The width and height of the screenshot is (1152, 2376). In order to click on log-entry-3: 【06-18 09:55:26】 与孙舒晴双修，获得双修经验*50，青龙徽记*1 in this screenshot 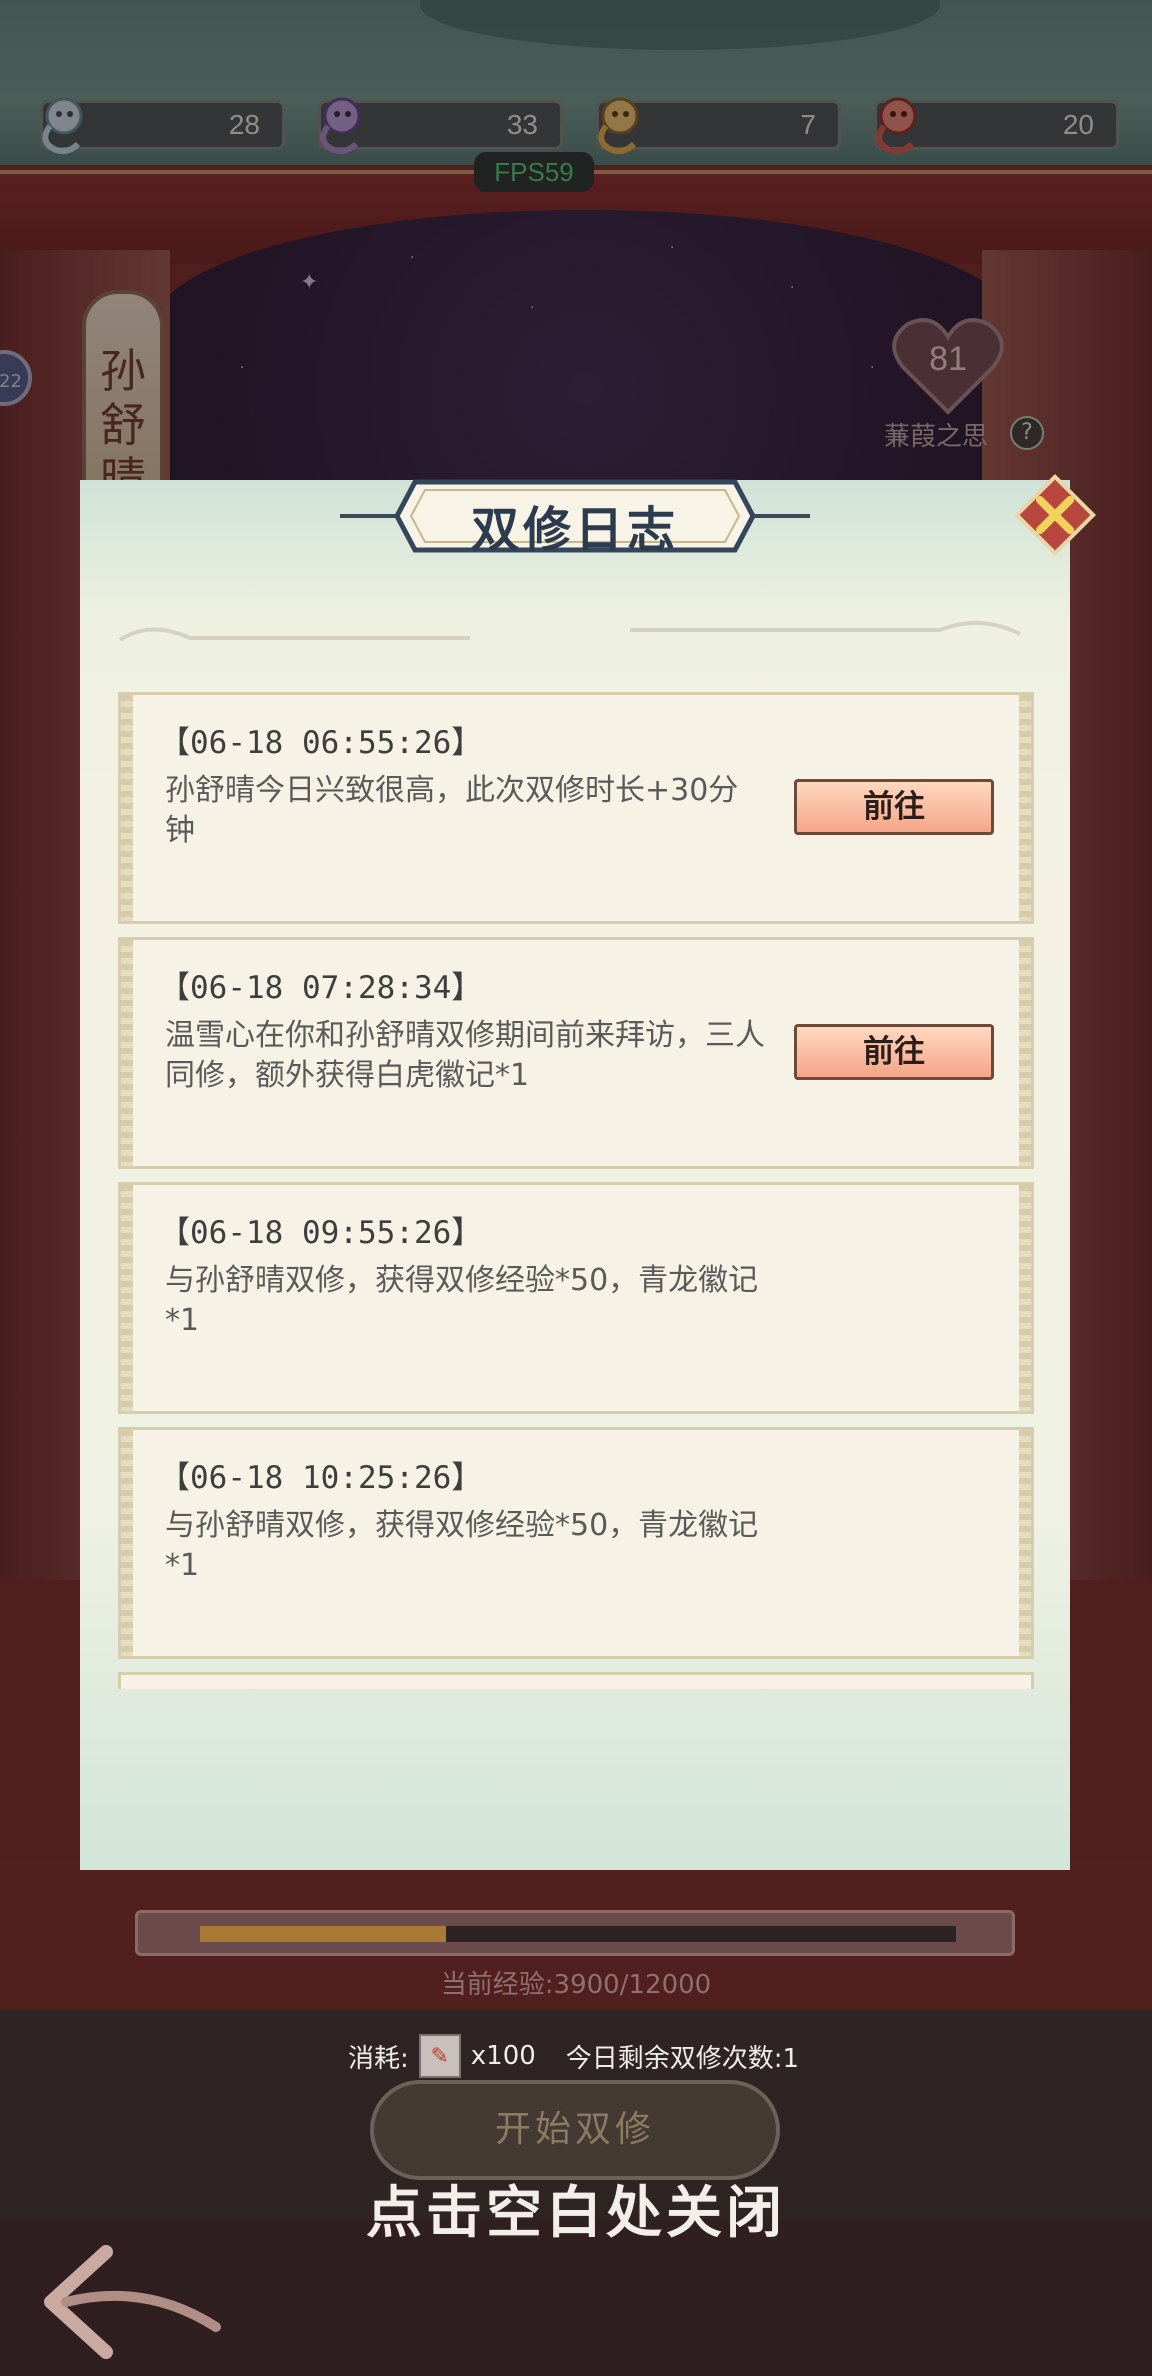, I will do `click(576, 1298)`.